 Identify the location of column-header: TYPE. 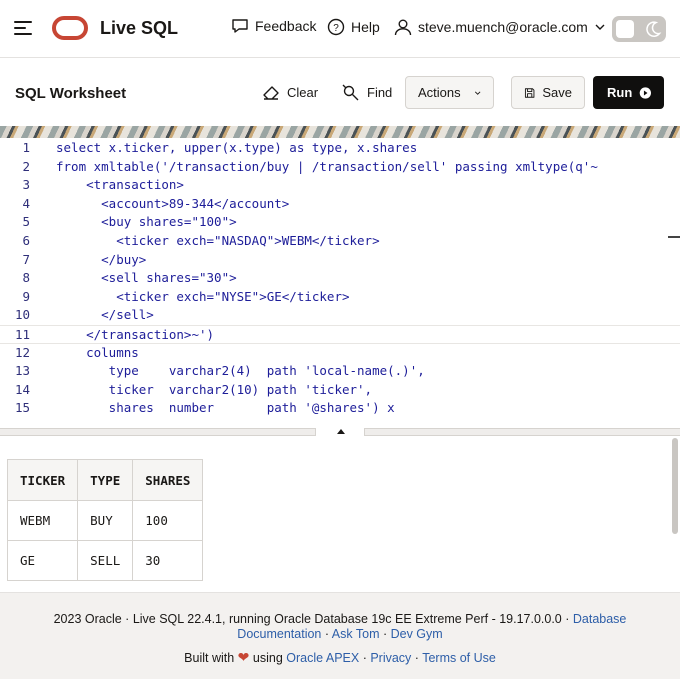
(105, 480).